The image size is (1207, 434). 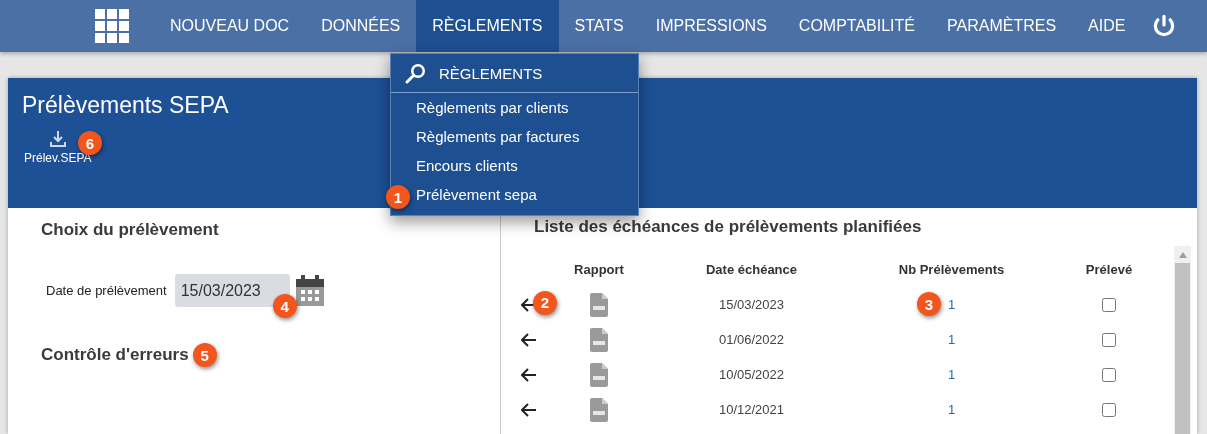 I want to click on nav-menu-item: RÈGLEMENTS, so click(x=487, y=26).